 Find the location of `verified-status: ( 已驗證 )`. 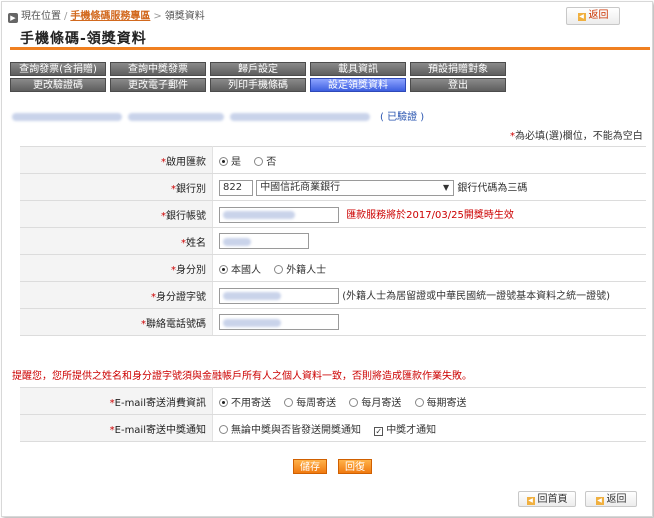

verified-status: ( 已驗證 ) is located at coordinates (402, 117).